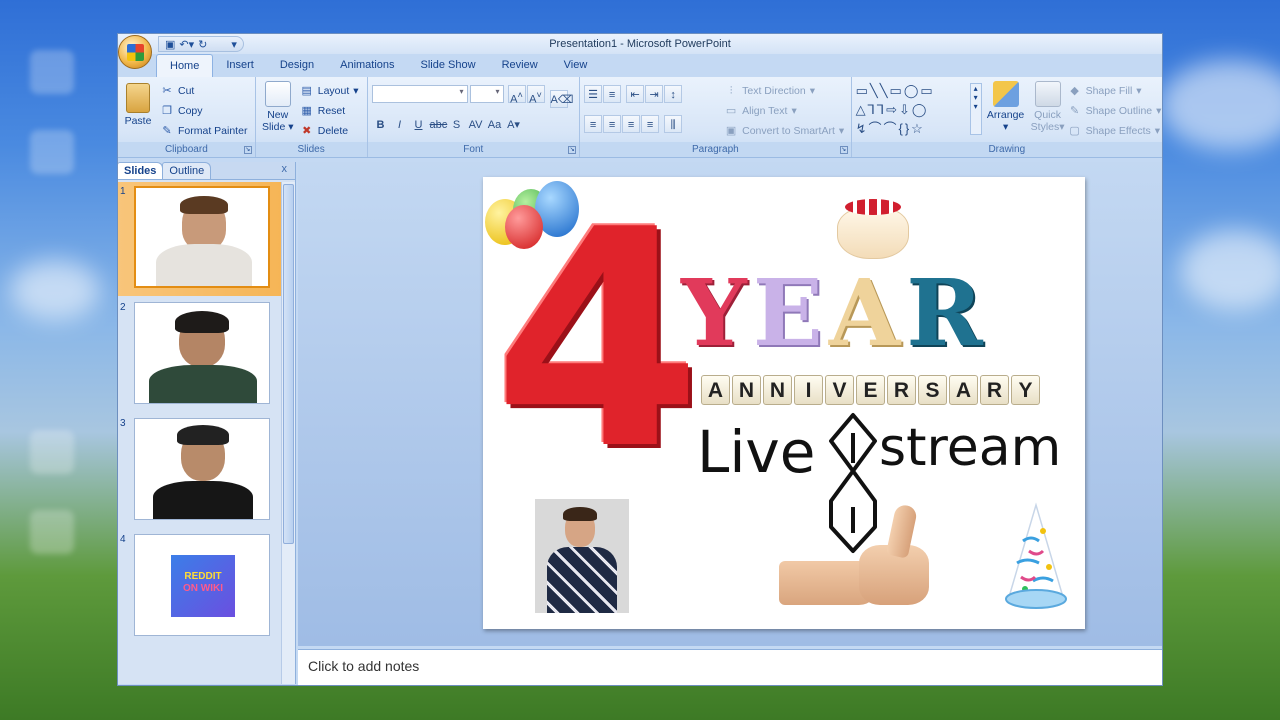  Describe the element at coordinates (135, 52) in the screenshot. I see `office-button` at that location.